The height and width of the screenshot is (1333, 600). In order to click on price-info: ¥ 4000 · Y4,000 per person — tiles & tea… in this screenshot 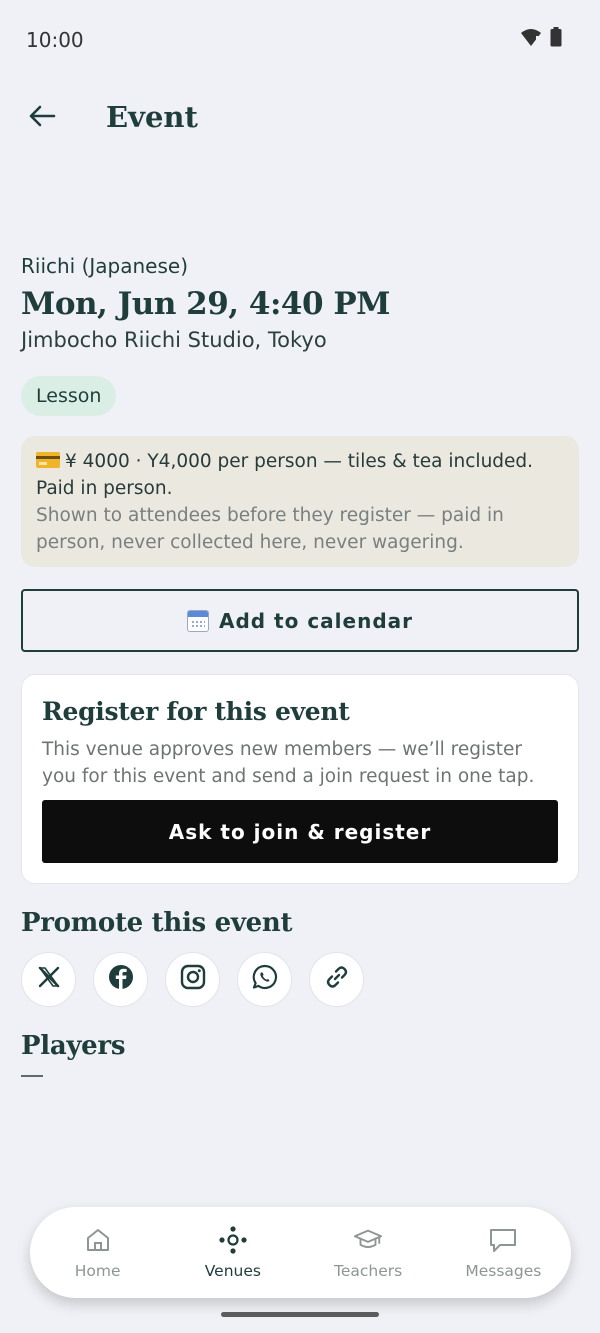, I will do `click(300, 501)`.